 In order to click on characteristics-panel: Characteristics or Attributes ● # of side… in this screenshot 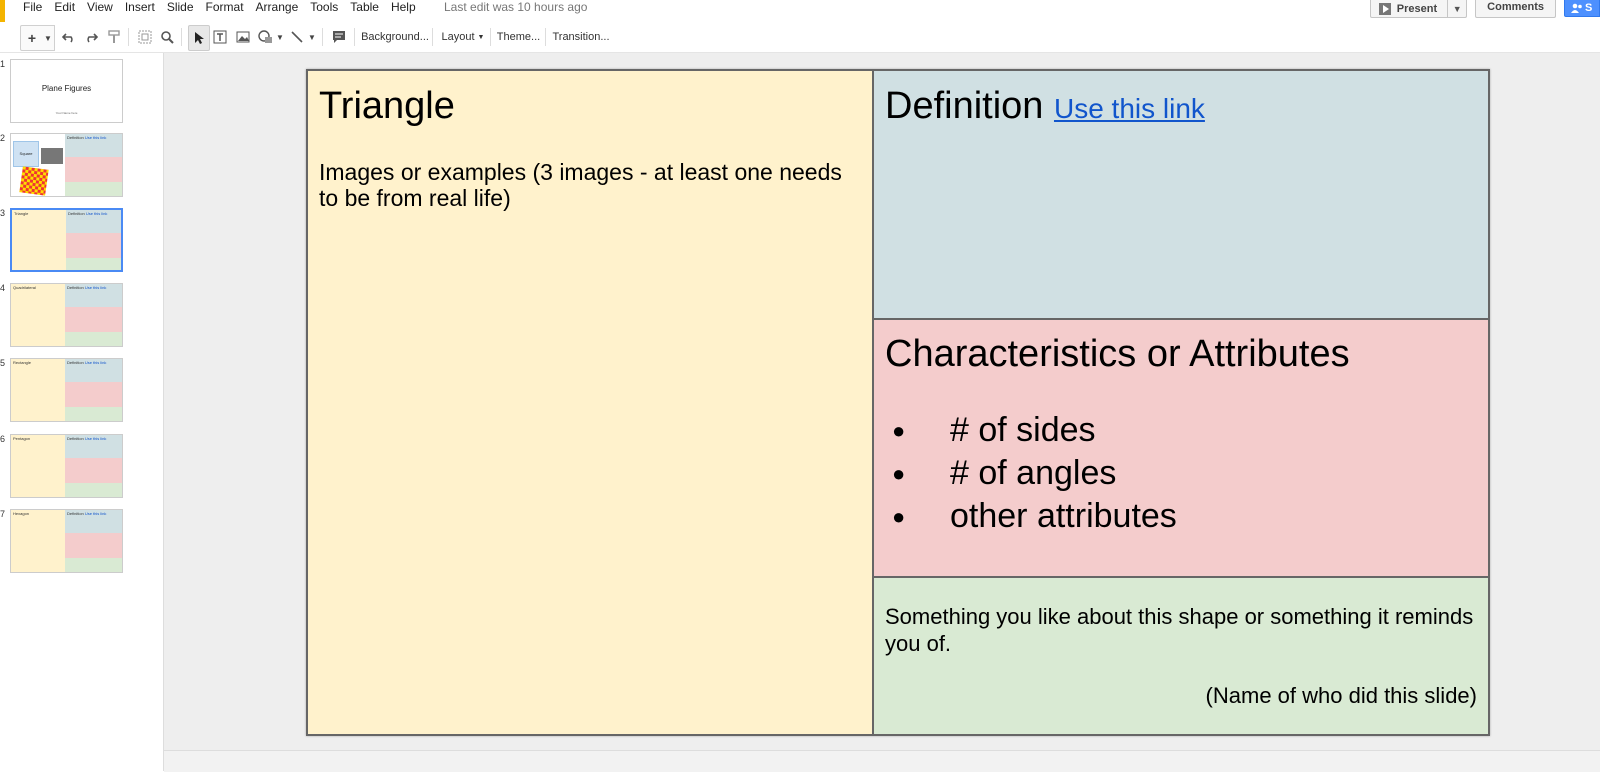, I will do `click(1181, 448)`.